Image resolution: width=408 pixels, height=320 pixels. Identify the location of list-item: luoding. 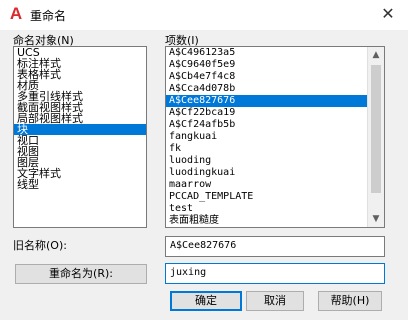
(266, 161).